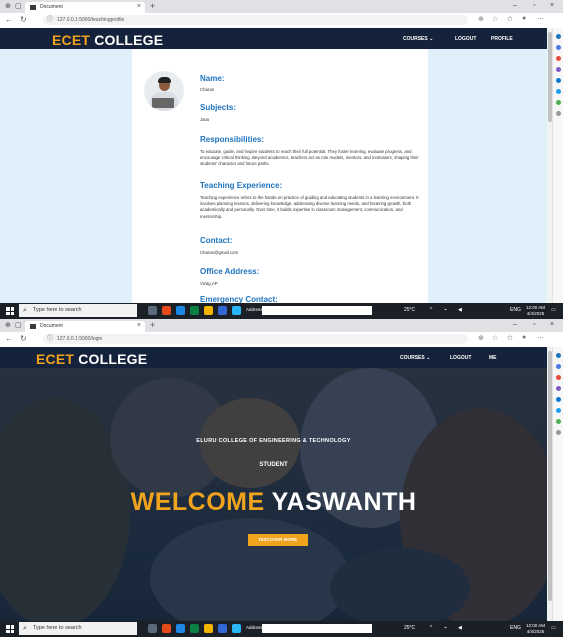 The width and height of the screenshot is (563, 637). Describe the element at coordinates (255, 339) in the screenshot. I see `url-field: ⓘ 127.0.0.1:5000/login` at that location.